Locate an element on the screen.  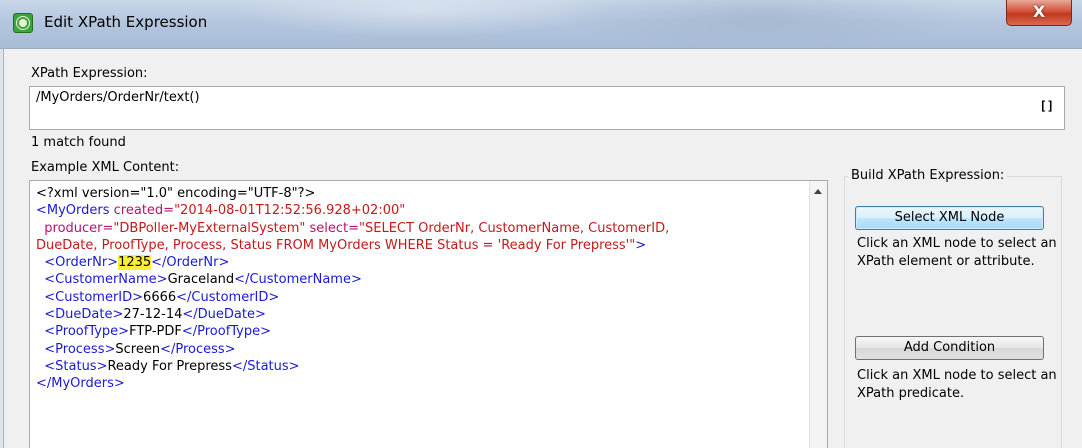
xpath-expression-value: /MyOrders/OrderNr/text() is located at coordinates (118, 97).